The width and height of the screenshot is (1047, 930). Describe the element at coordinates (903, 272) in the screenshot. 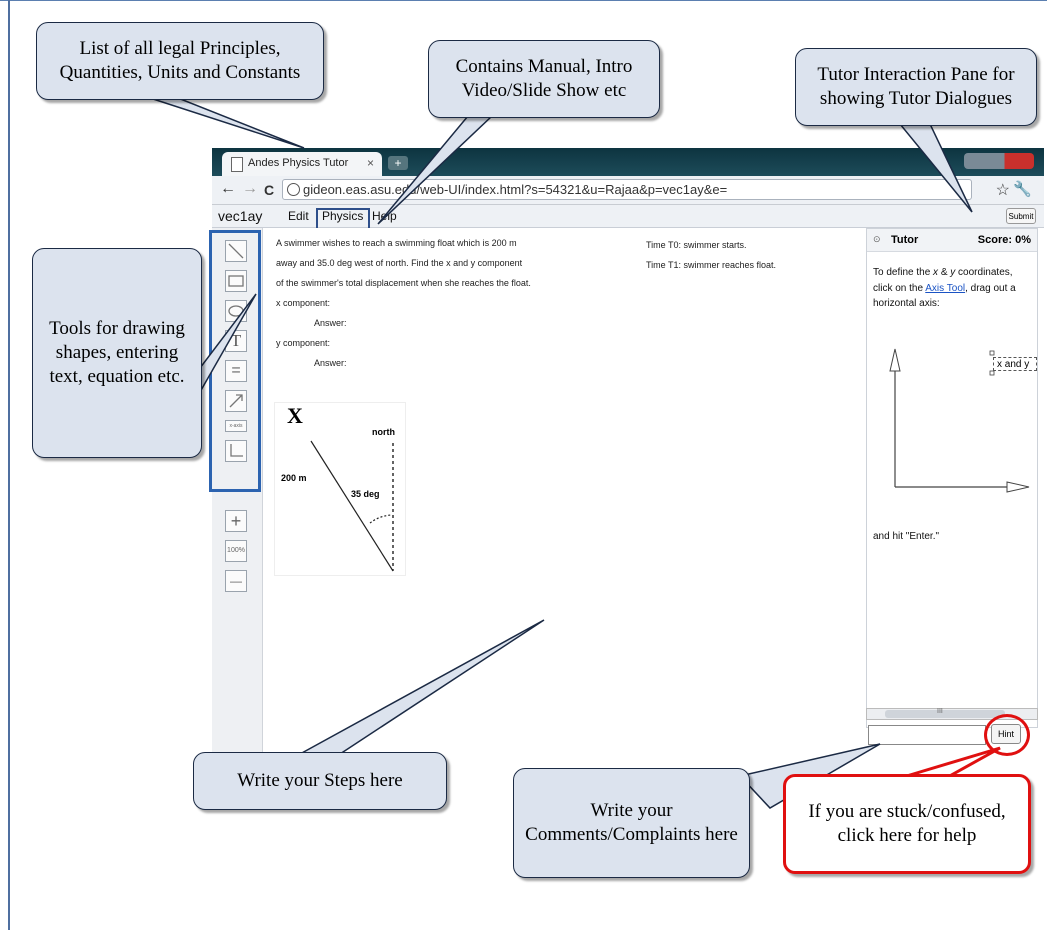

I see `tutor-message-text: To define the` at that location.